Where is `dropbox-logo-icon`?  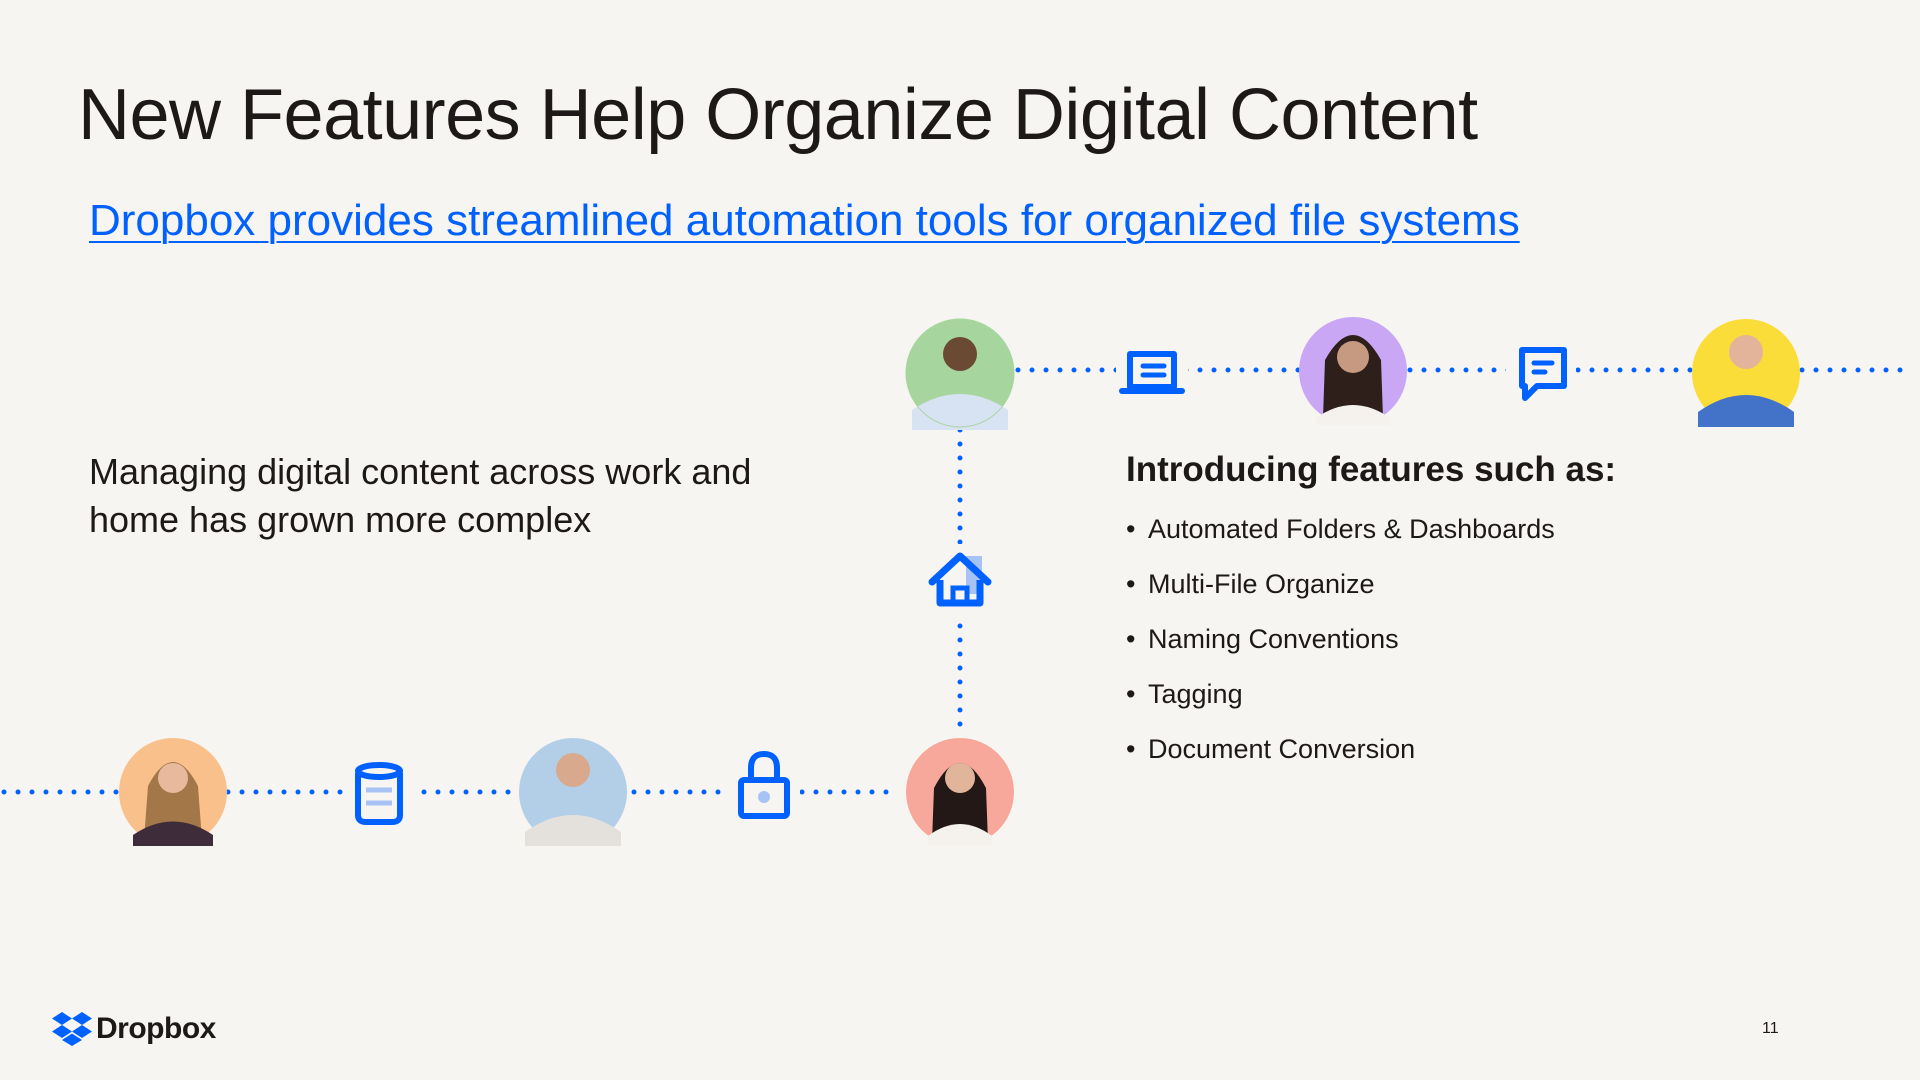
dropbox-logo-icon is located at coordinates (72, 1029).